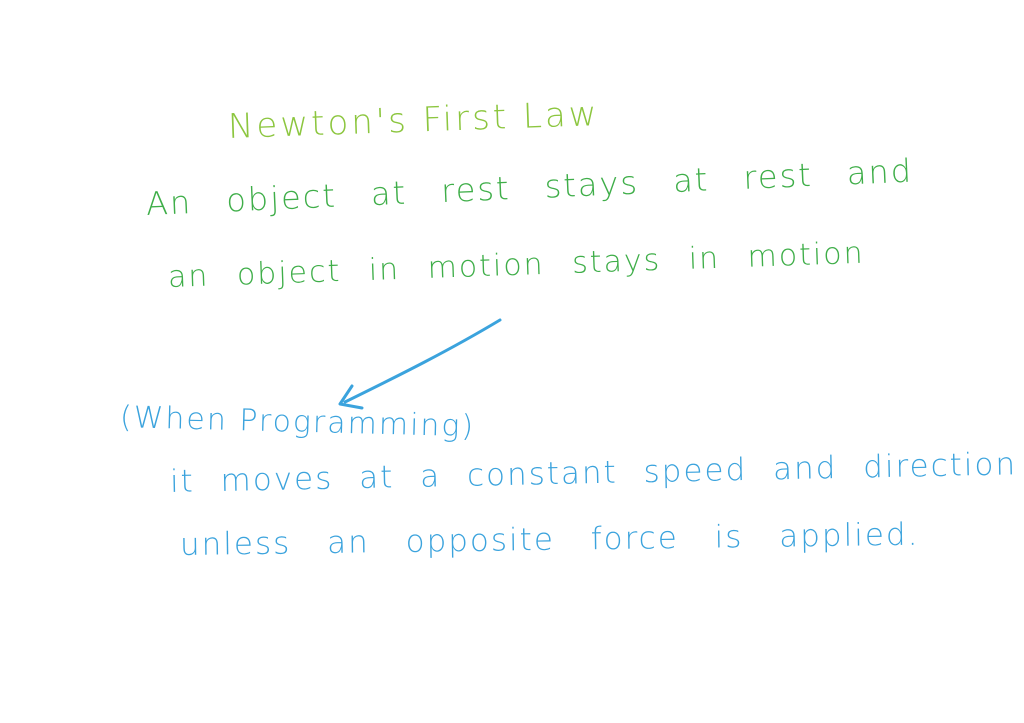 The height and width of the screenshot is (723, 1024). Describe the element at coordinates (414, 120) in the screenshot. I see `note-title: Newton's First Law` at that location.